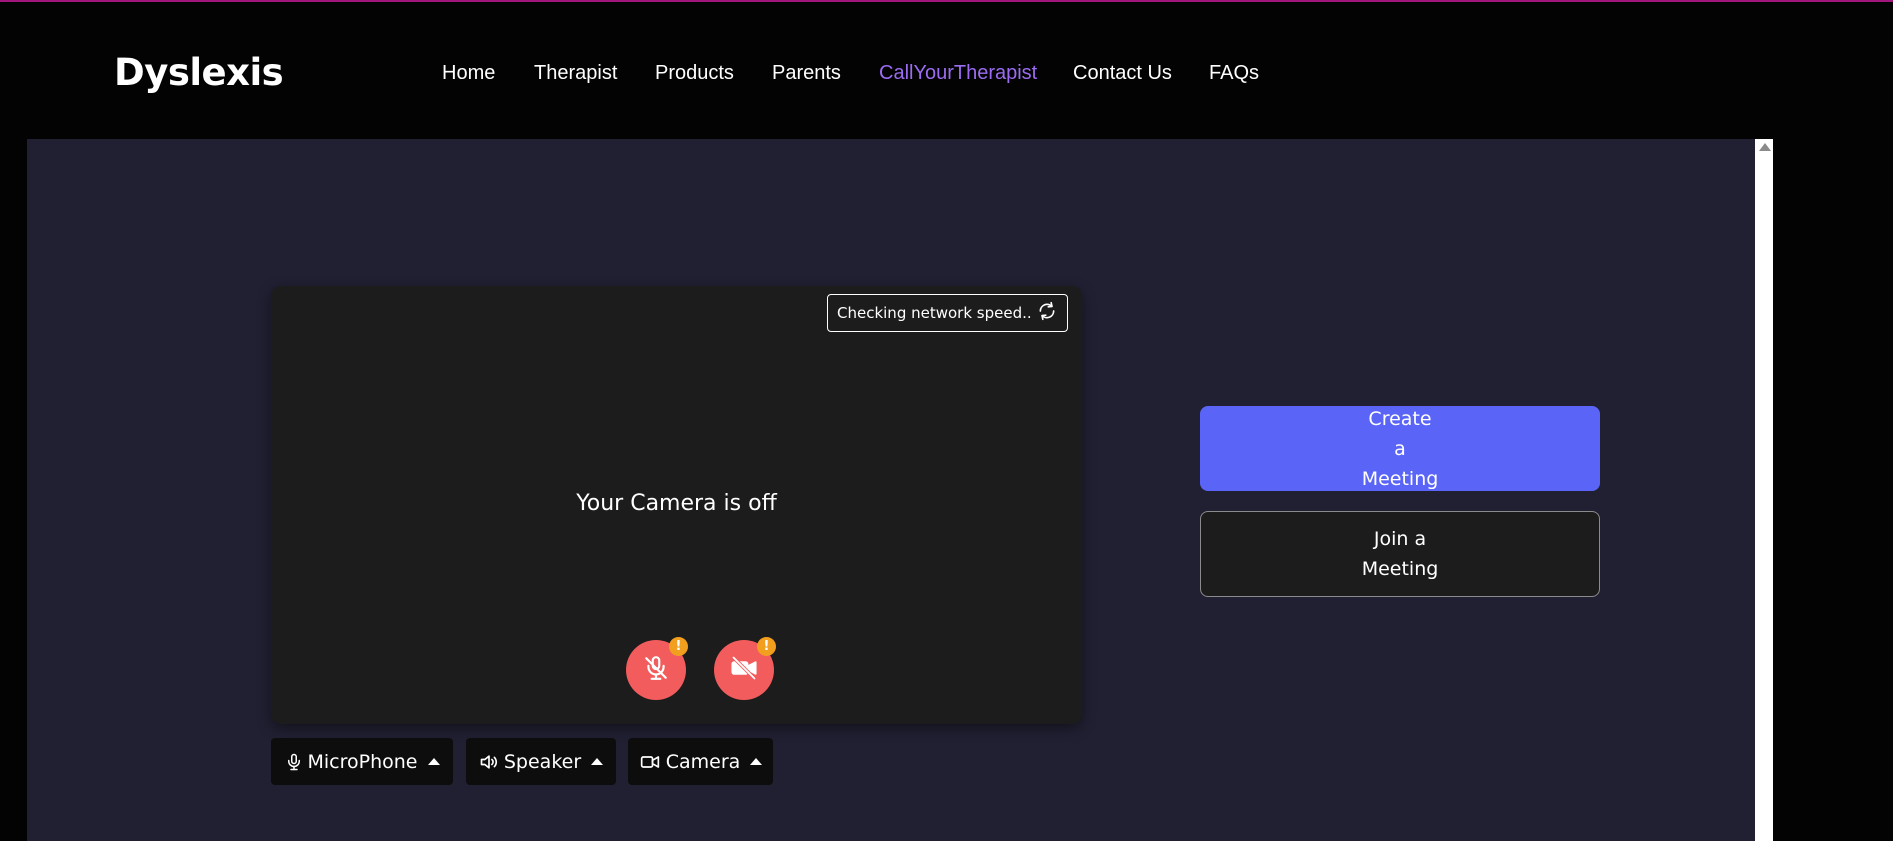 The width and height of the screenshot is (1893, 841). Describe the element at coordinates (678, 646) in the screenshot. I see `mic-warning-badge: !` at that location.